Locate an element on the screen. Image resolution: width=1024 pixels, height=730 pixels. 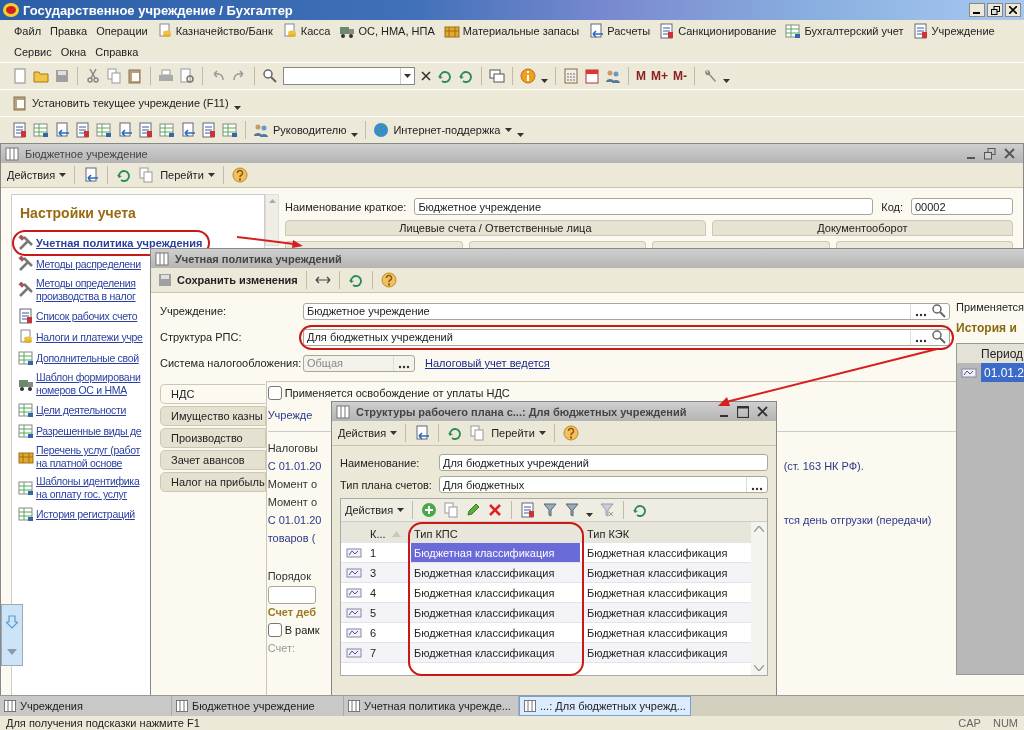
search-field is located at coordinates (349, 76).